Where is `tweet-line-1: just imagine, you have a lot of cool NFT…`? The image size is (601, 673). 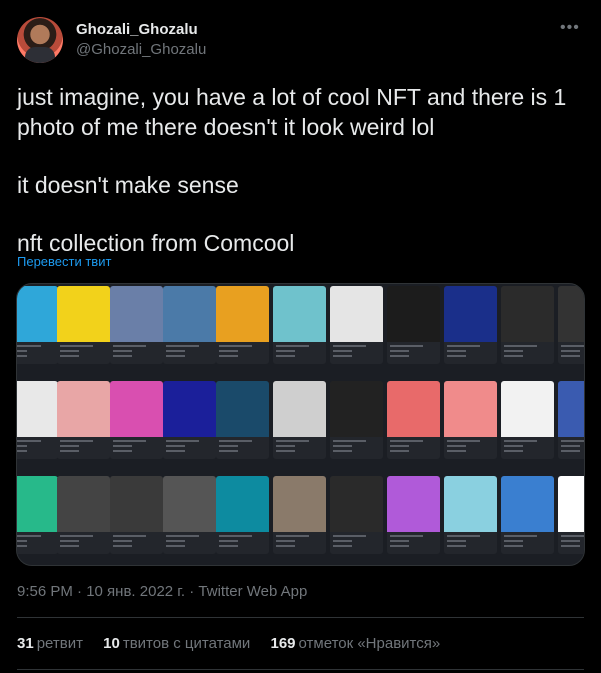 tweet-line-1: just imagine, you have a lot of cool NFT… is located at coordinates (292, 112).